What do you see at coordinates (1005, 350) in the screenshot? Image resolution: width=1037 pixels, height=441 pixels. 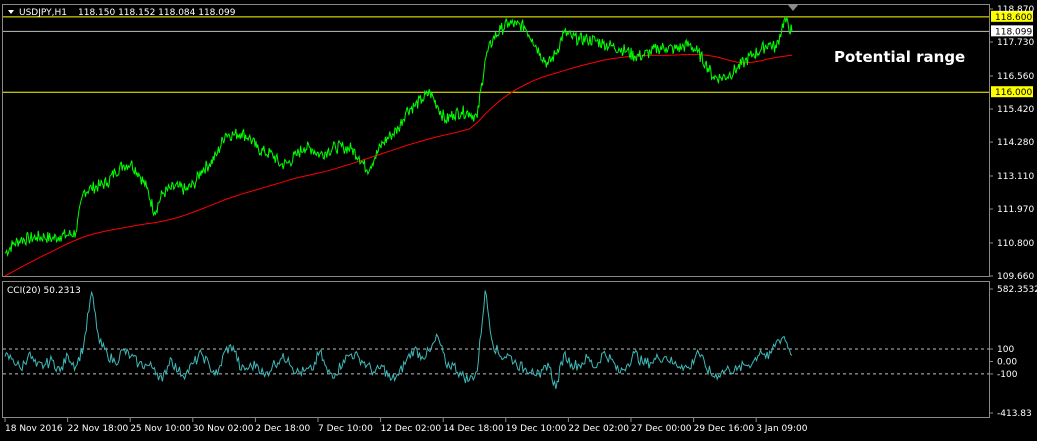 I see `cci-tick-label: 100` at bounding box center [1005, 350].